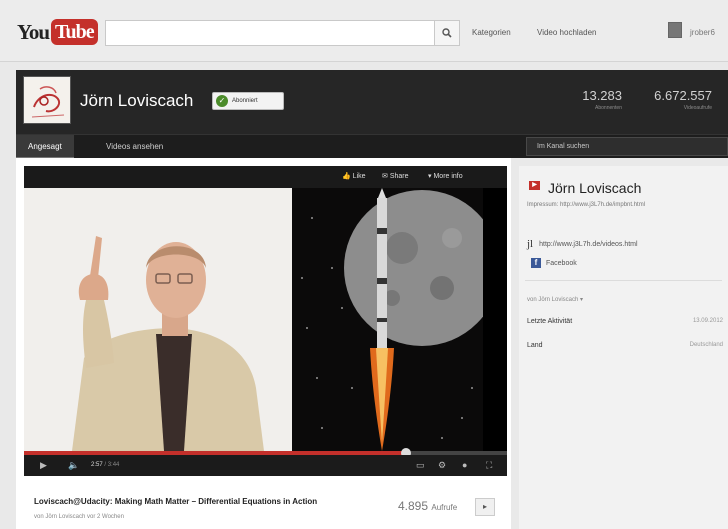 The height and width of the screenshot is (529, 728). I want to click on stat-views-label: Videoaufrufe, so click(697, 108).